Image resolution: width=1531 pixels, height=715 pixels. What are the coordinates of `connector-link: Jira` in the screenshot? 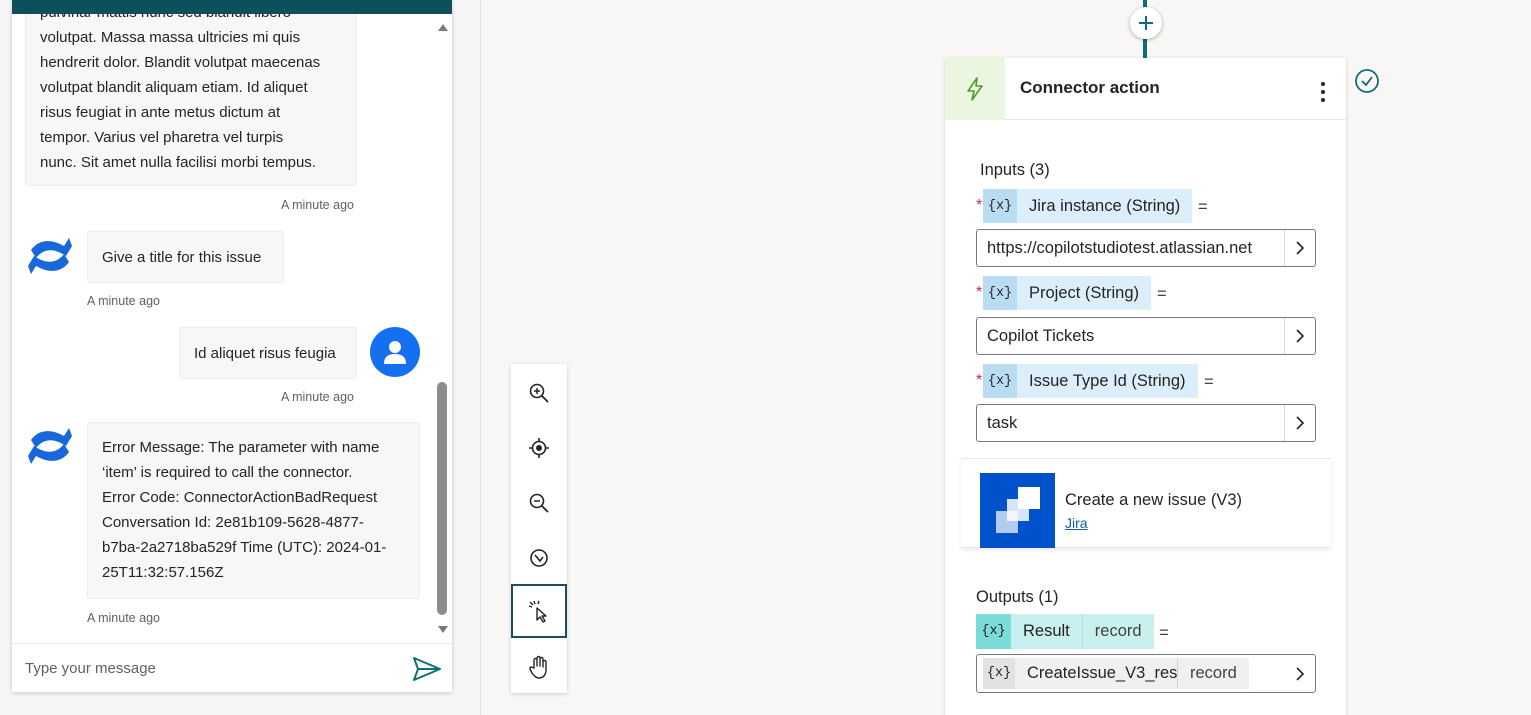 It's located at (1076, 523).